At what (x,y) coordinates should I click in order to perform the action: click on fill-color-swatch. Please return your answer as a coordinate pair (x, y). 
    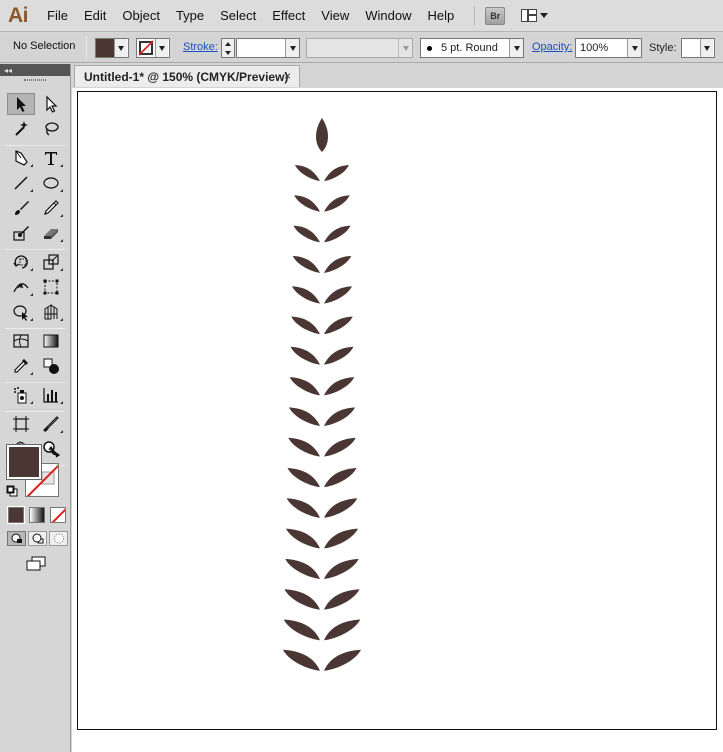
    Looking at the image, I should click on (24, 462).